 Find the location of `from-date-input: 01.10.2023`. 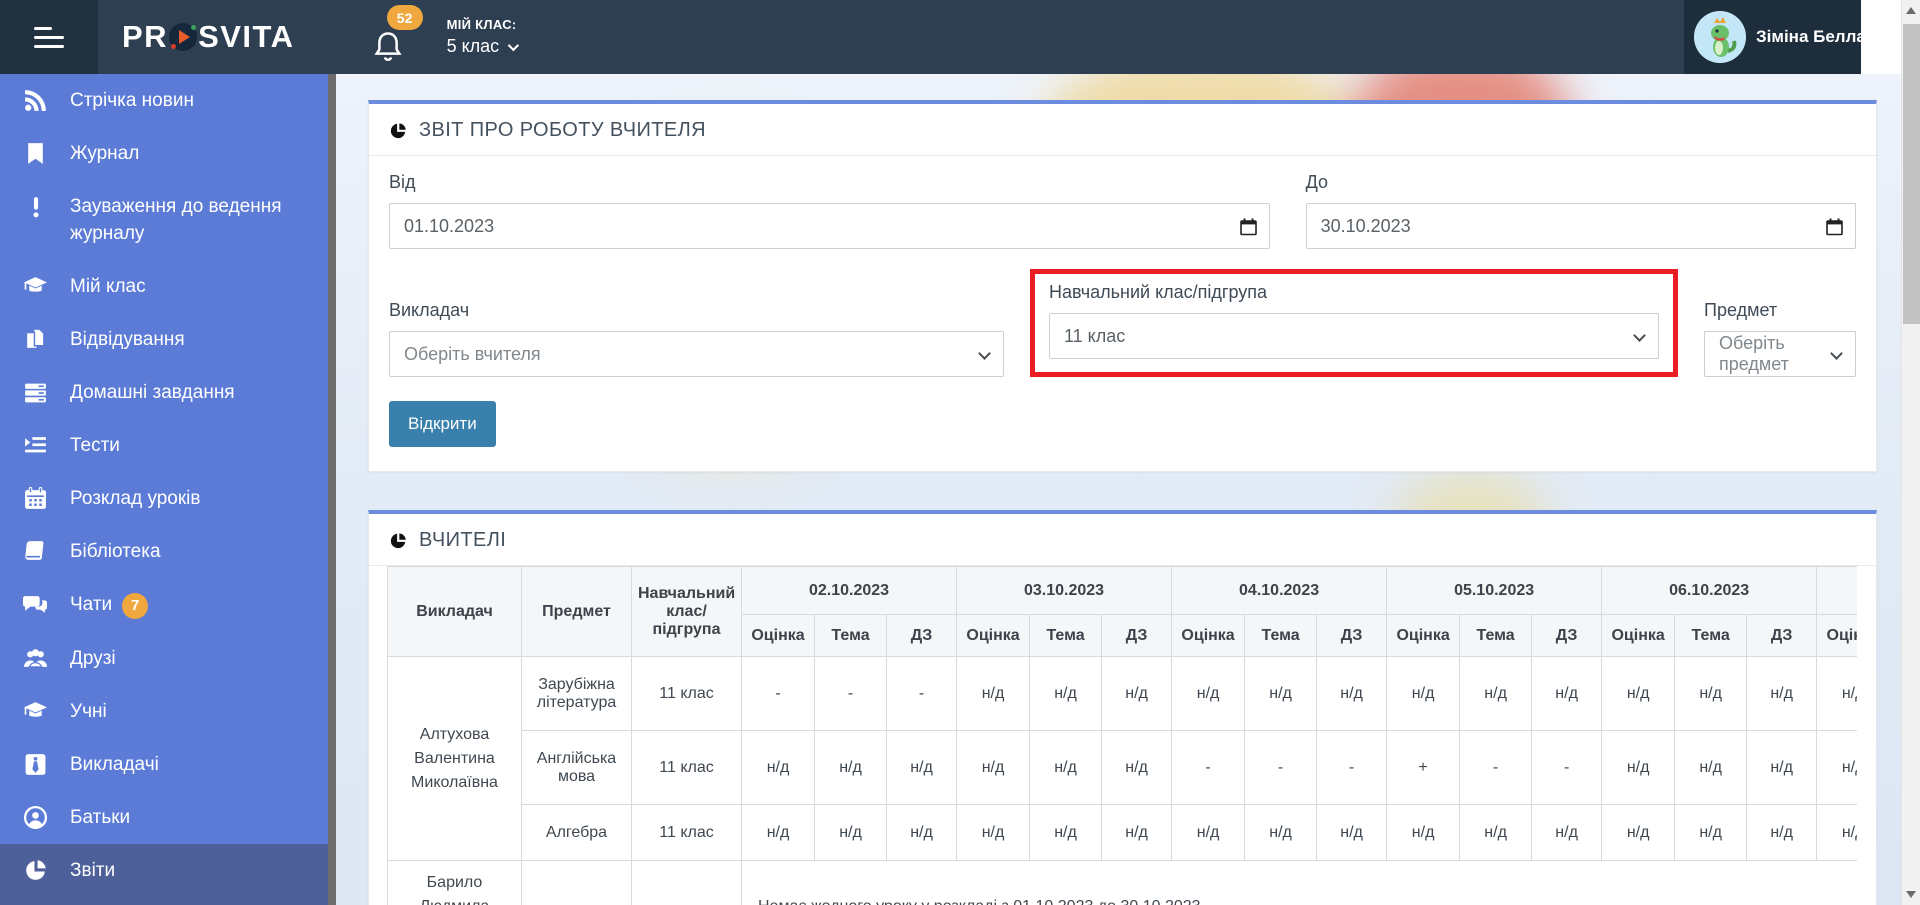

from-date-input: 01.10.2023 is located at coordinates (829, 226).